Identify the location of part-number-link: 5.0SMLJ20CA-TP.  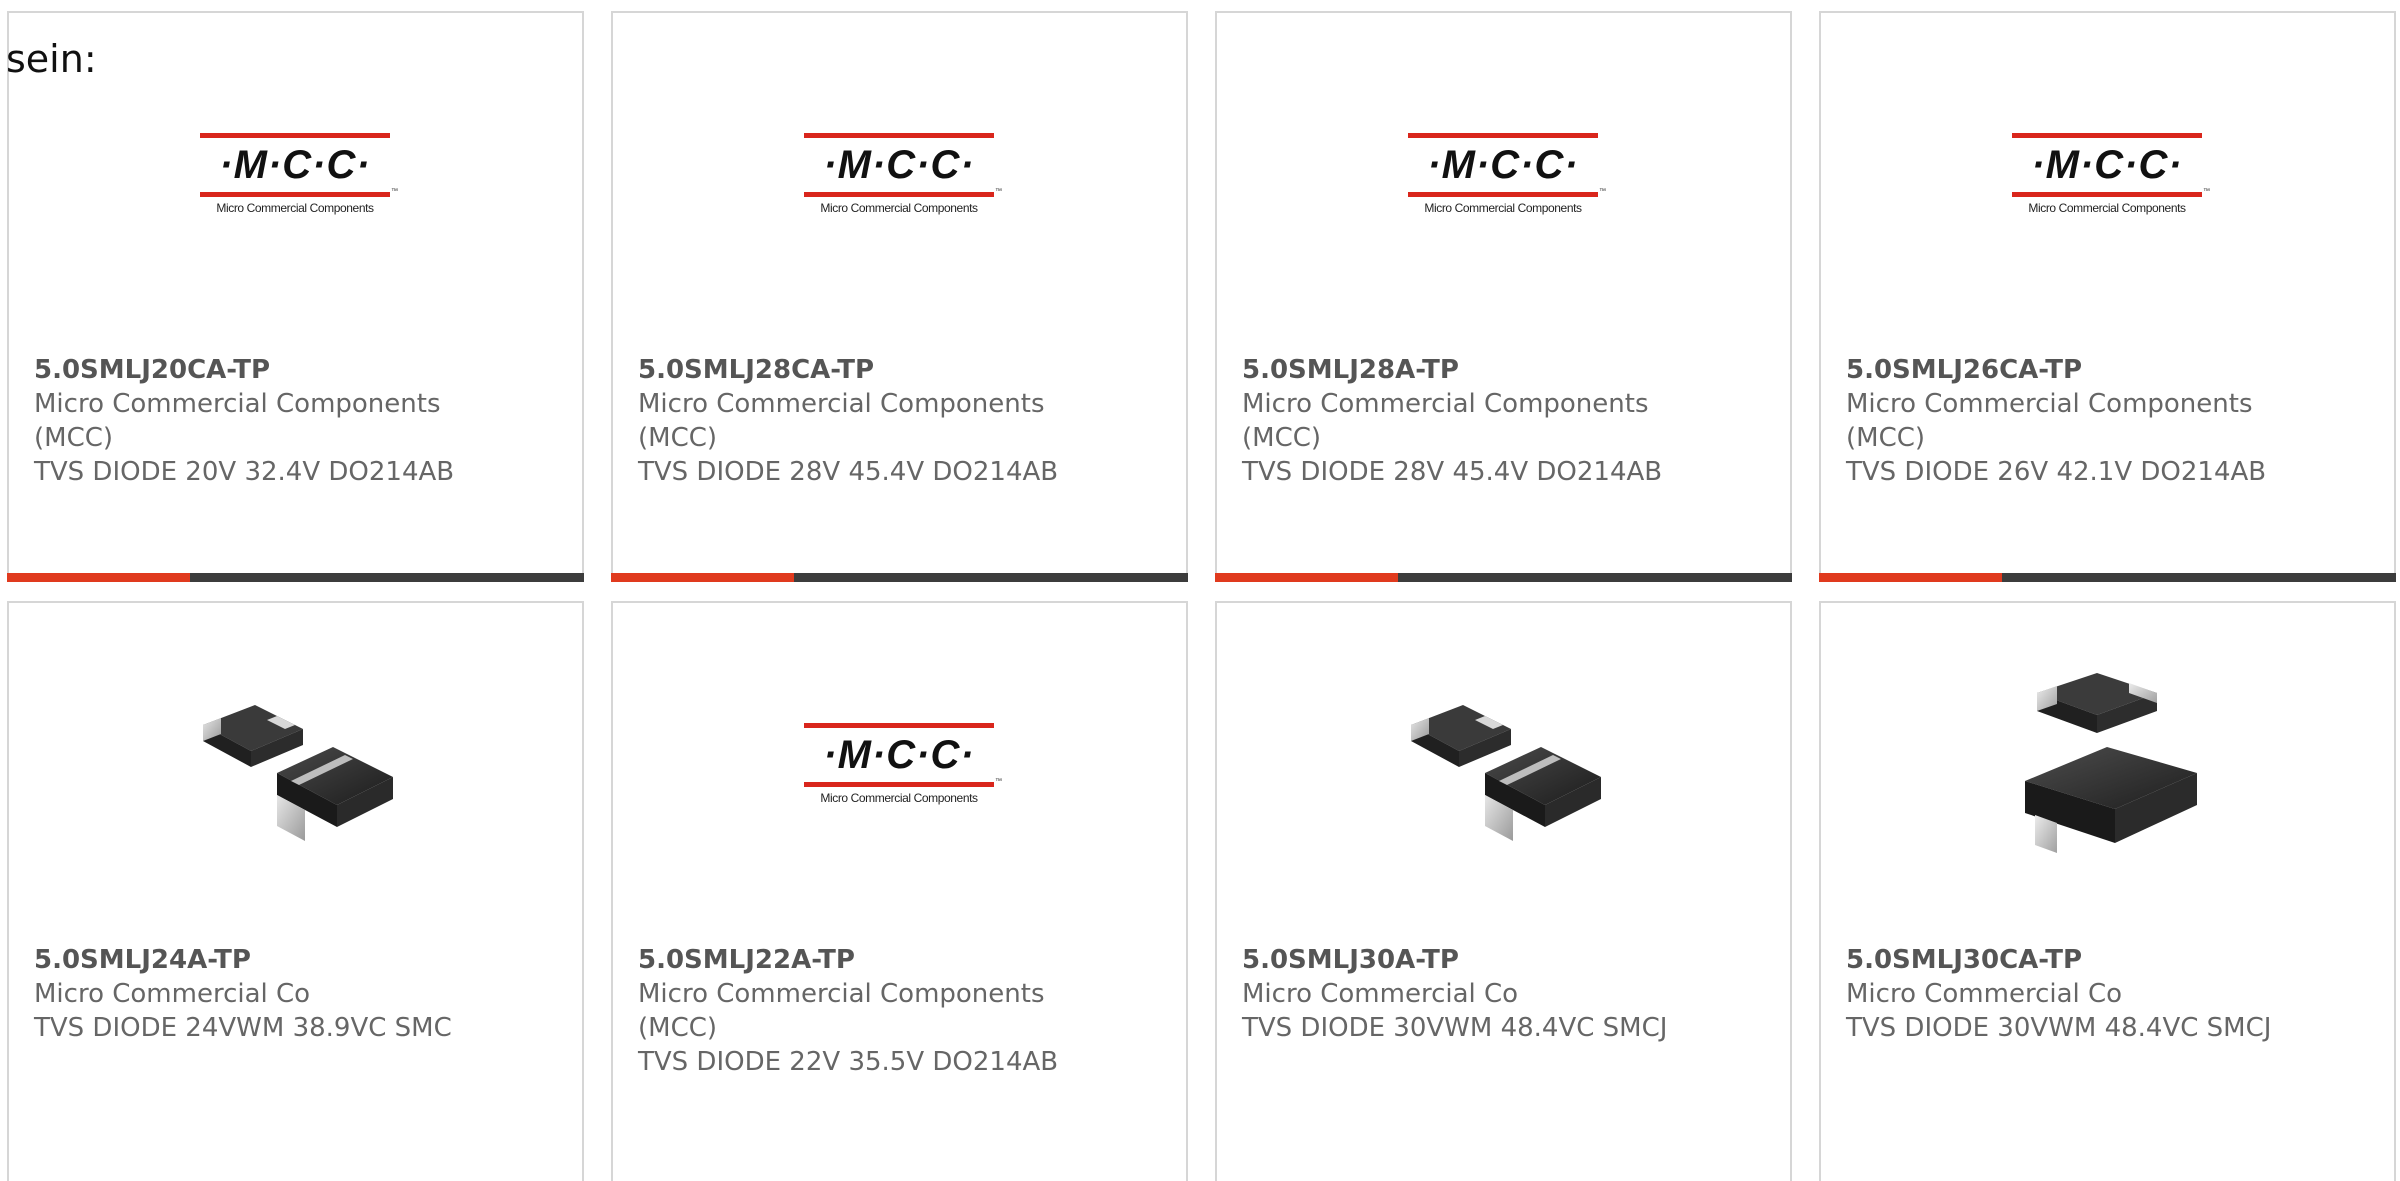
(298, 370).